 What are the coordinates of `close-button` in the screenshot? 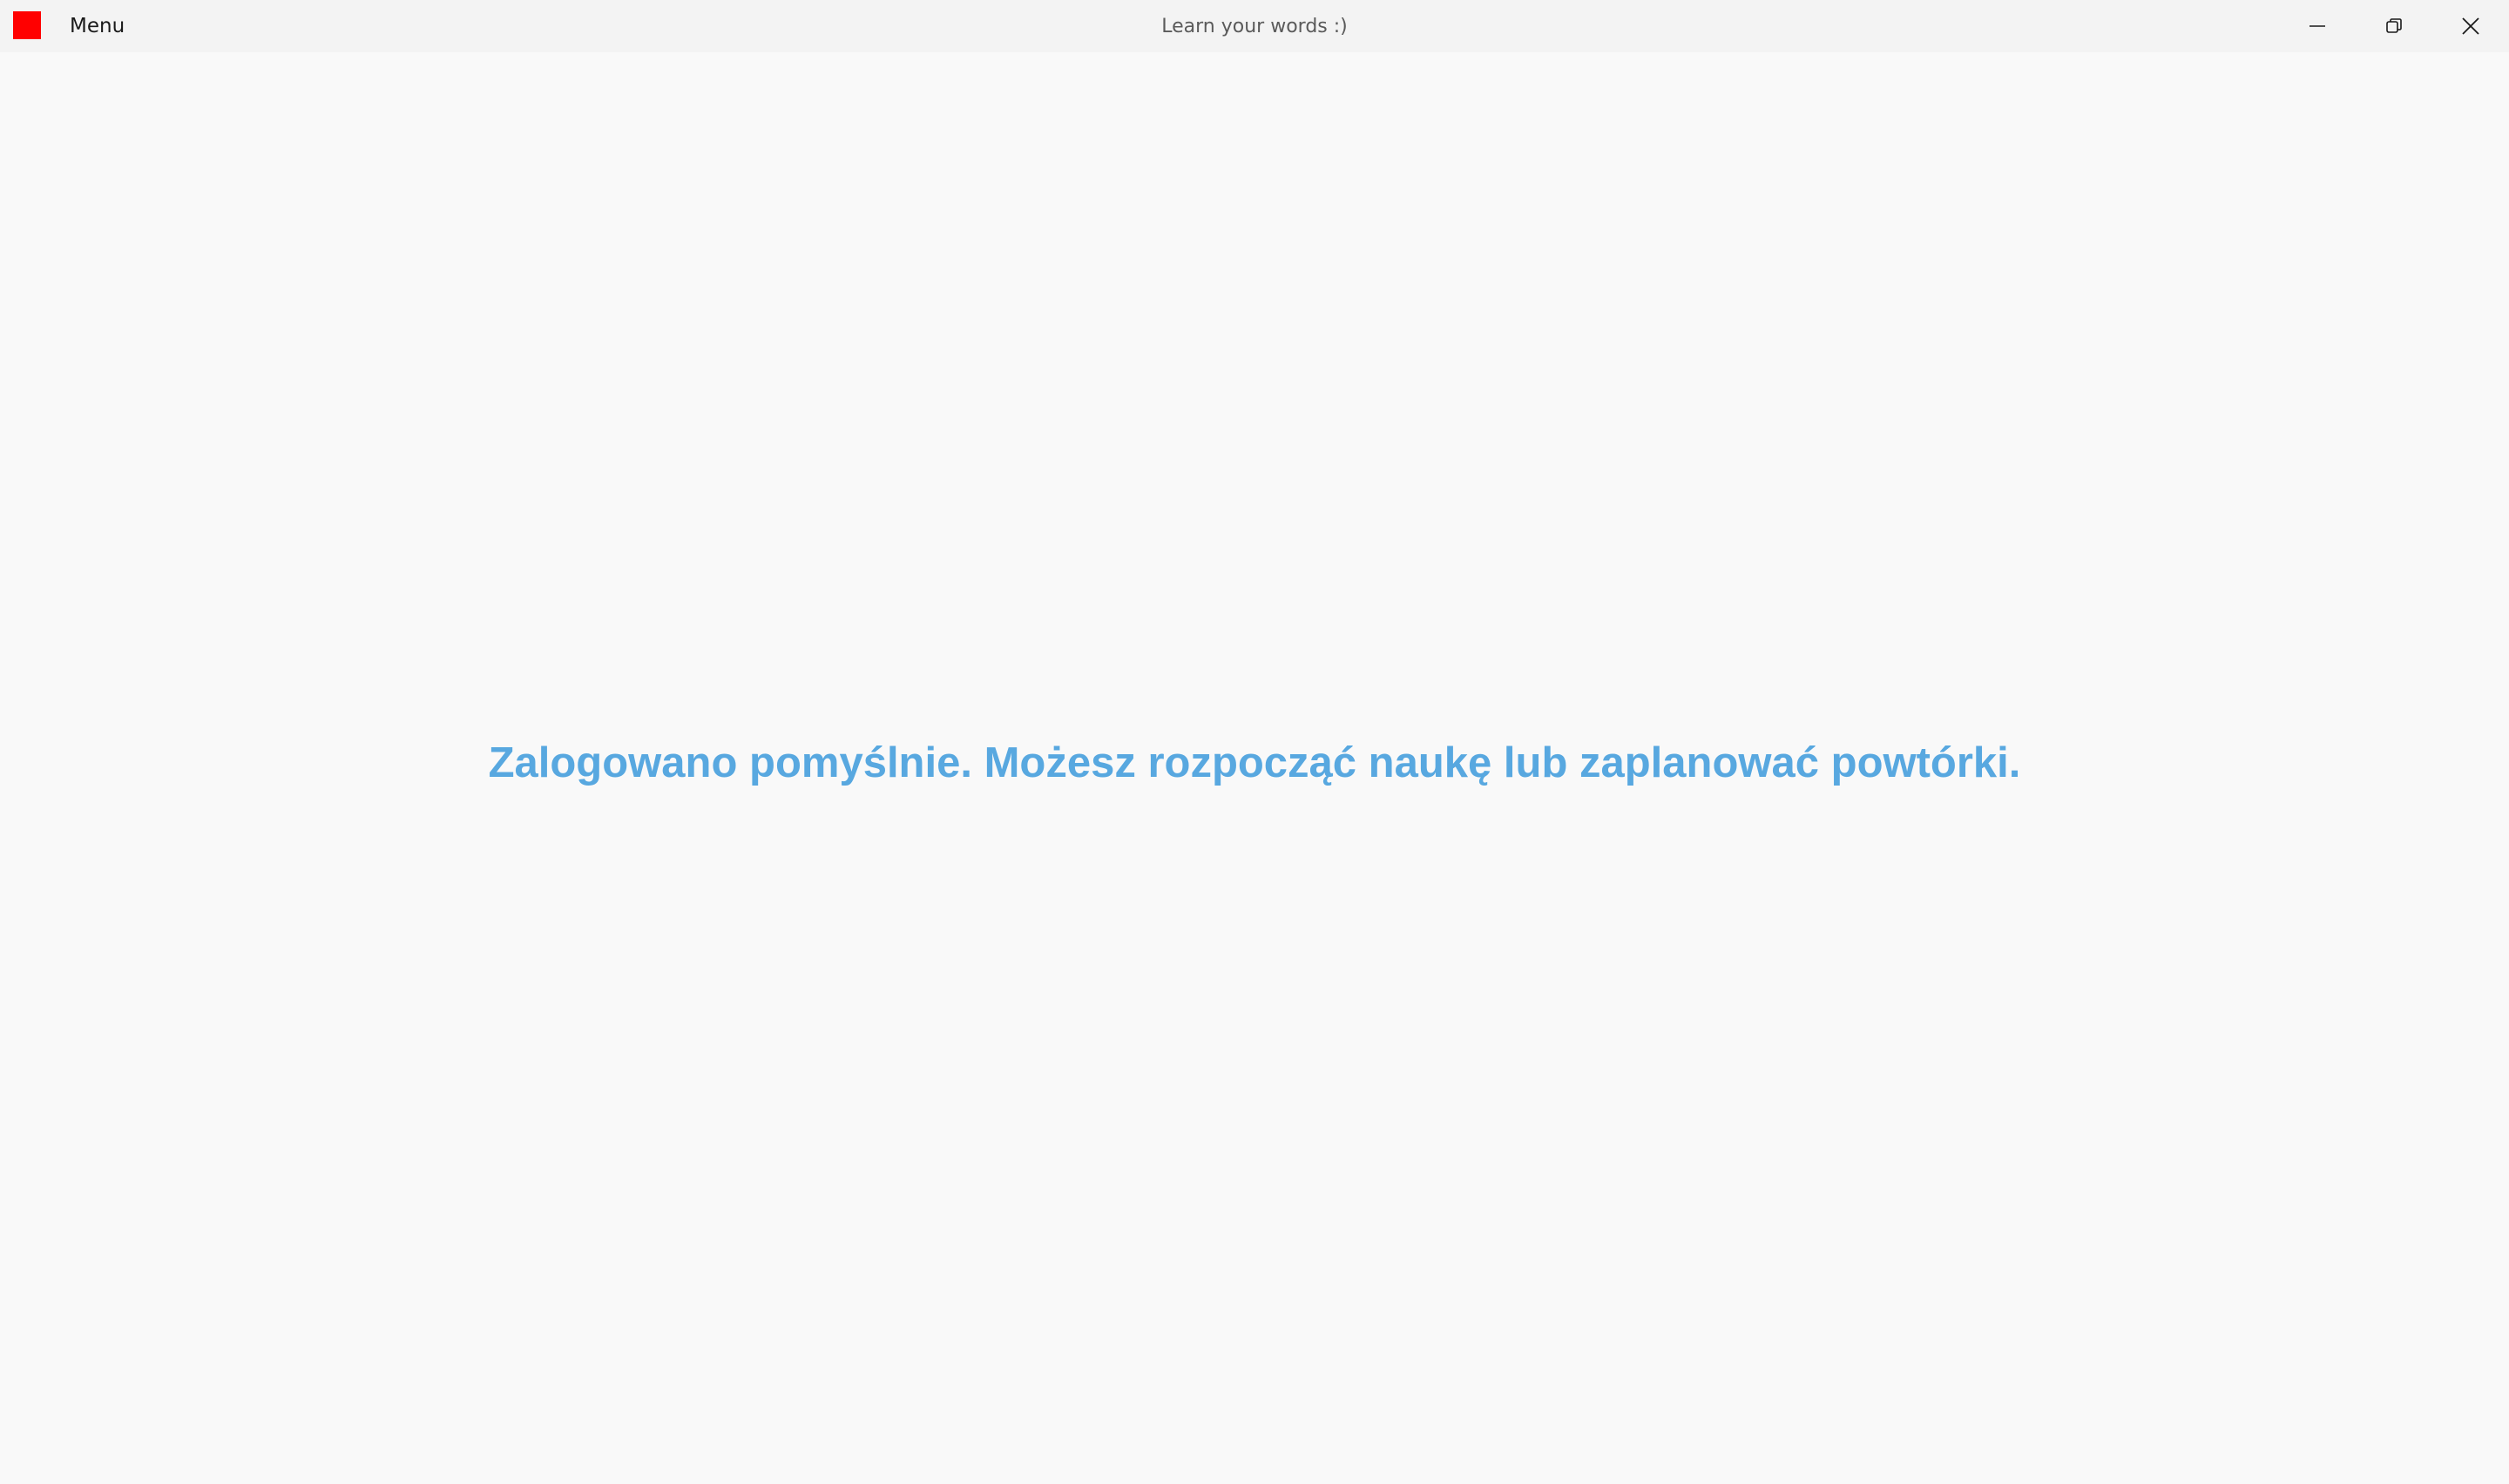 It's located at (2470, 26).